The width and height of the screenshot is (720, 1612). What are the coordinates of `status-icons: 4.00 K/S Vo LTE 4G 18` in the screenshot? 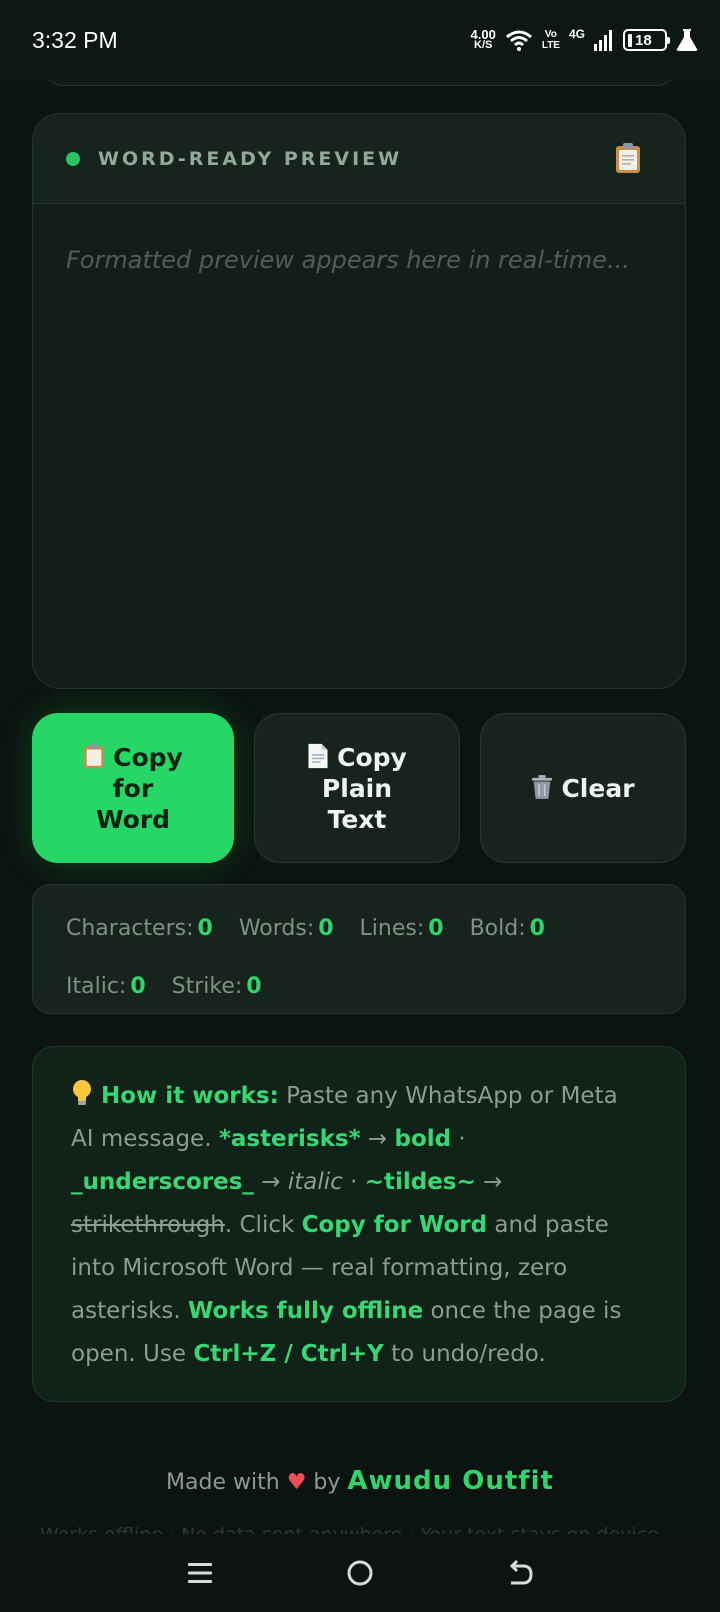 It's located at (584, 39).